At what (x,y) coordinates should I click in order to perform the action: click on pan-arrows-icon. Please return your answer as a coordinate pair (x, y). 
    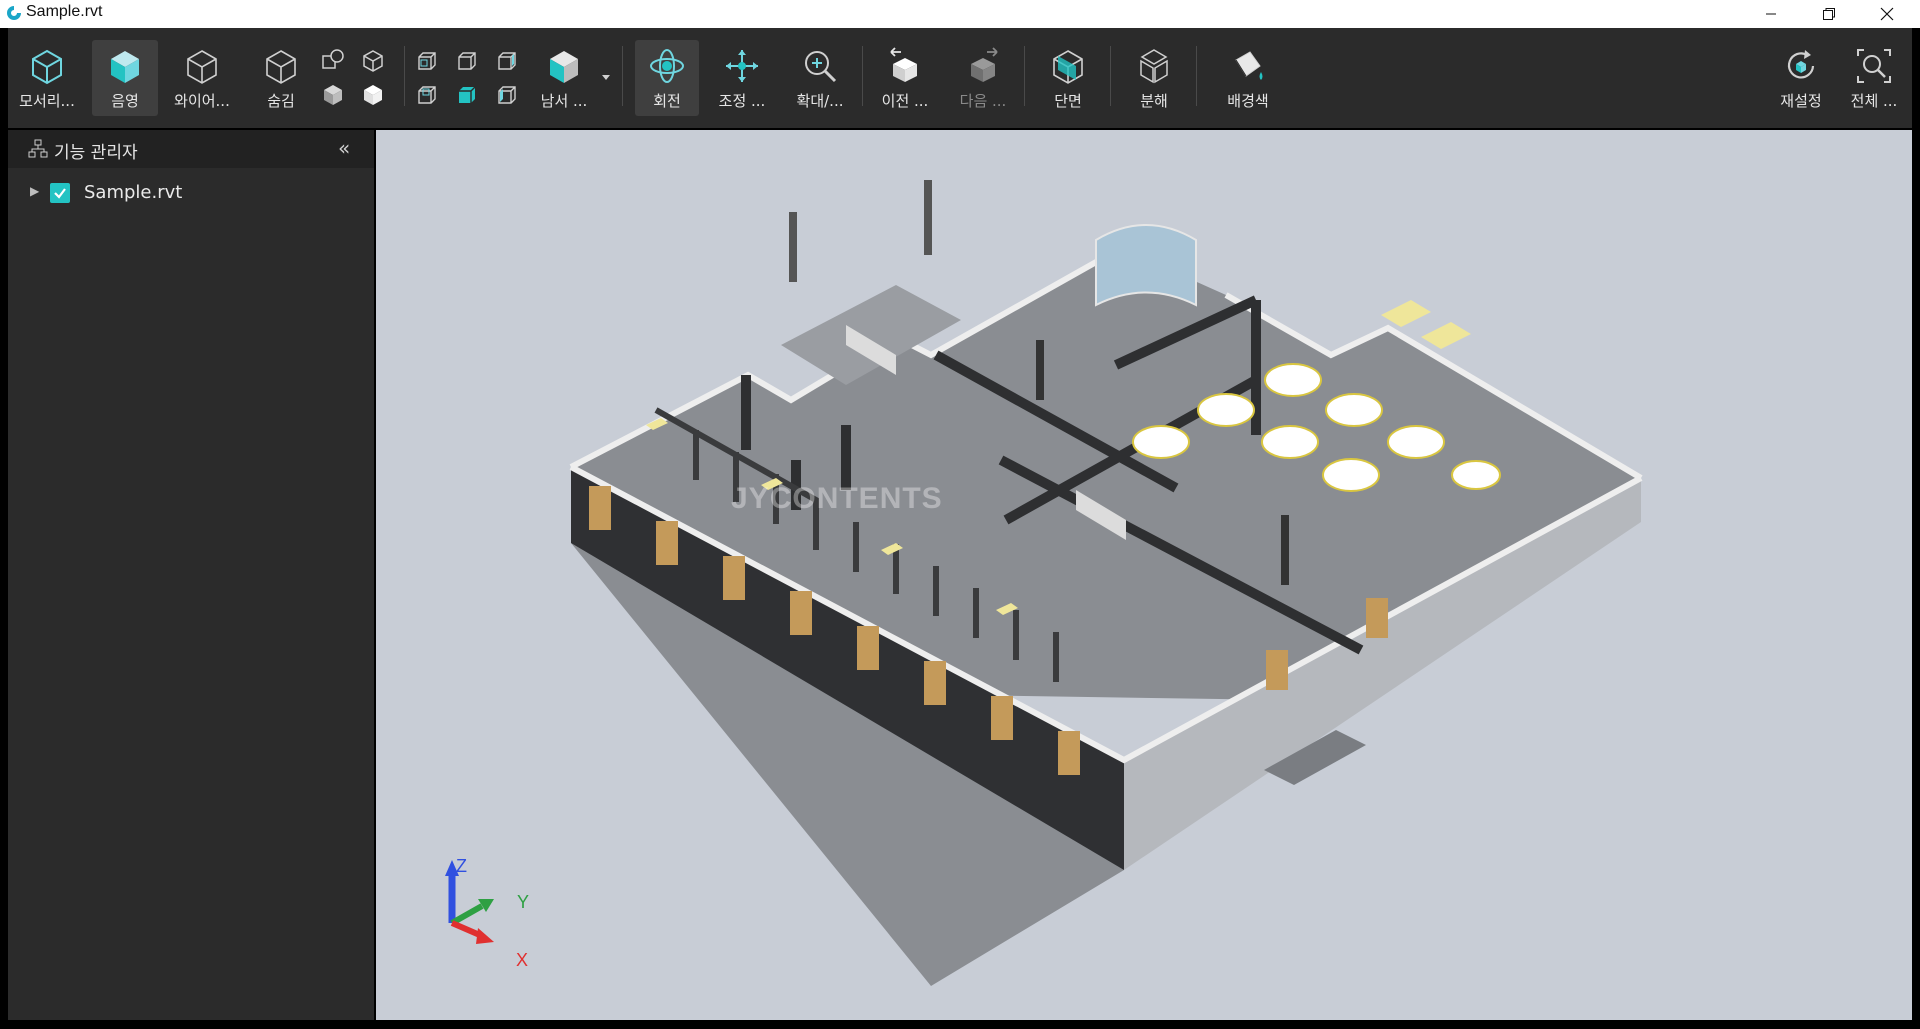
    Looking at the image, I should click on (742, 66).